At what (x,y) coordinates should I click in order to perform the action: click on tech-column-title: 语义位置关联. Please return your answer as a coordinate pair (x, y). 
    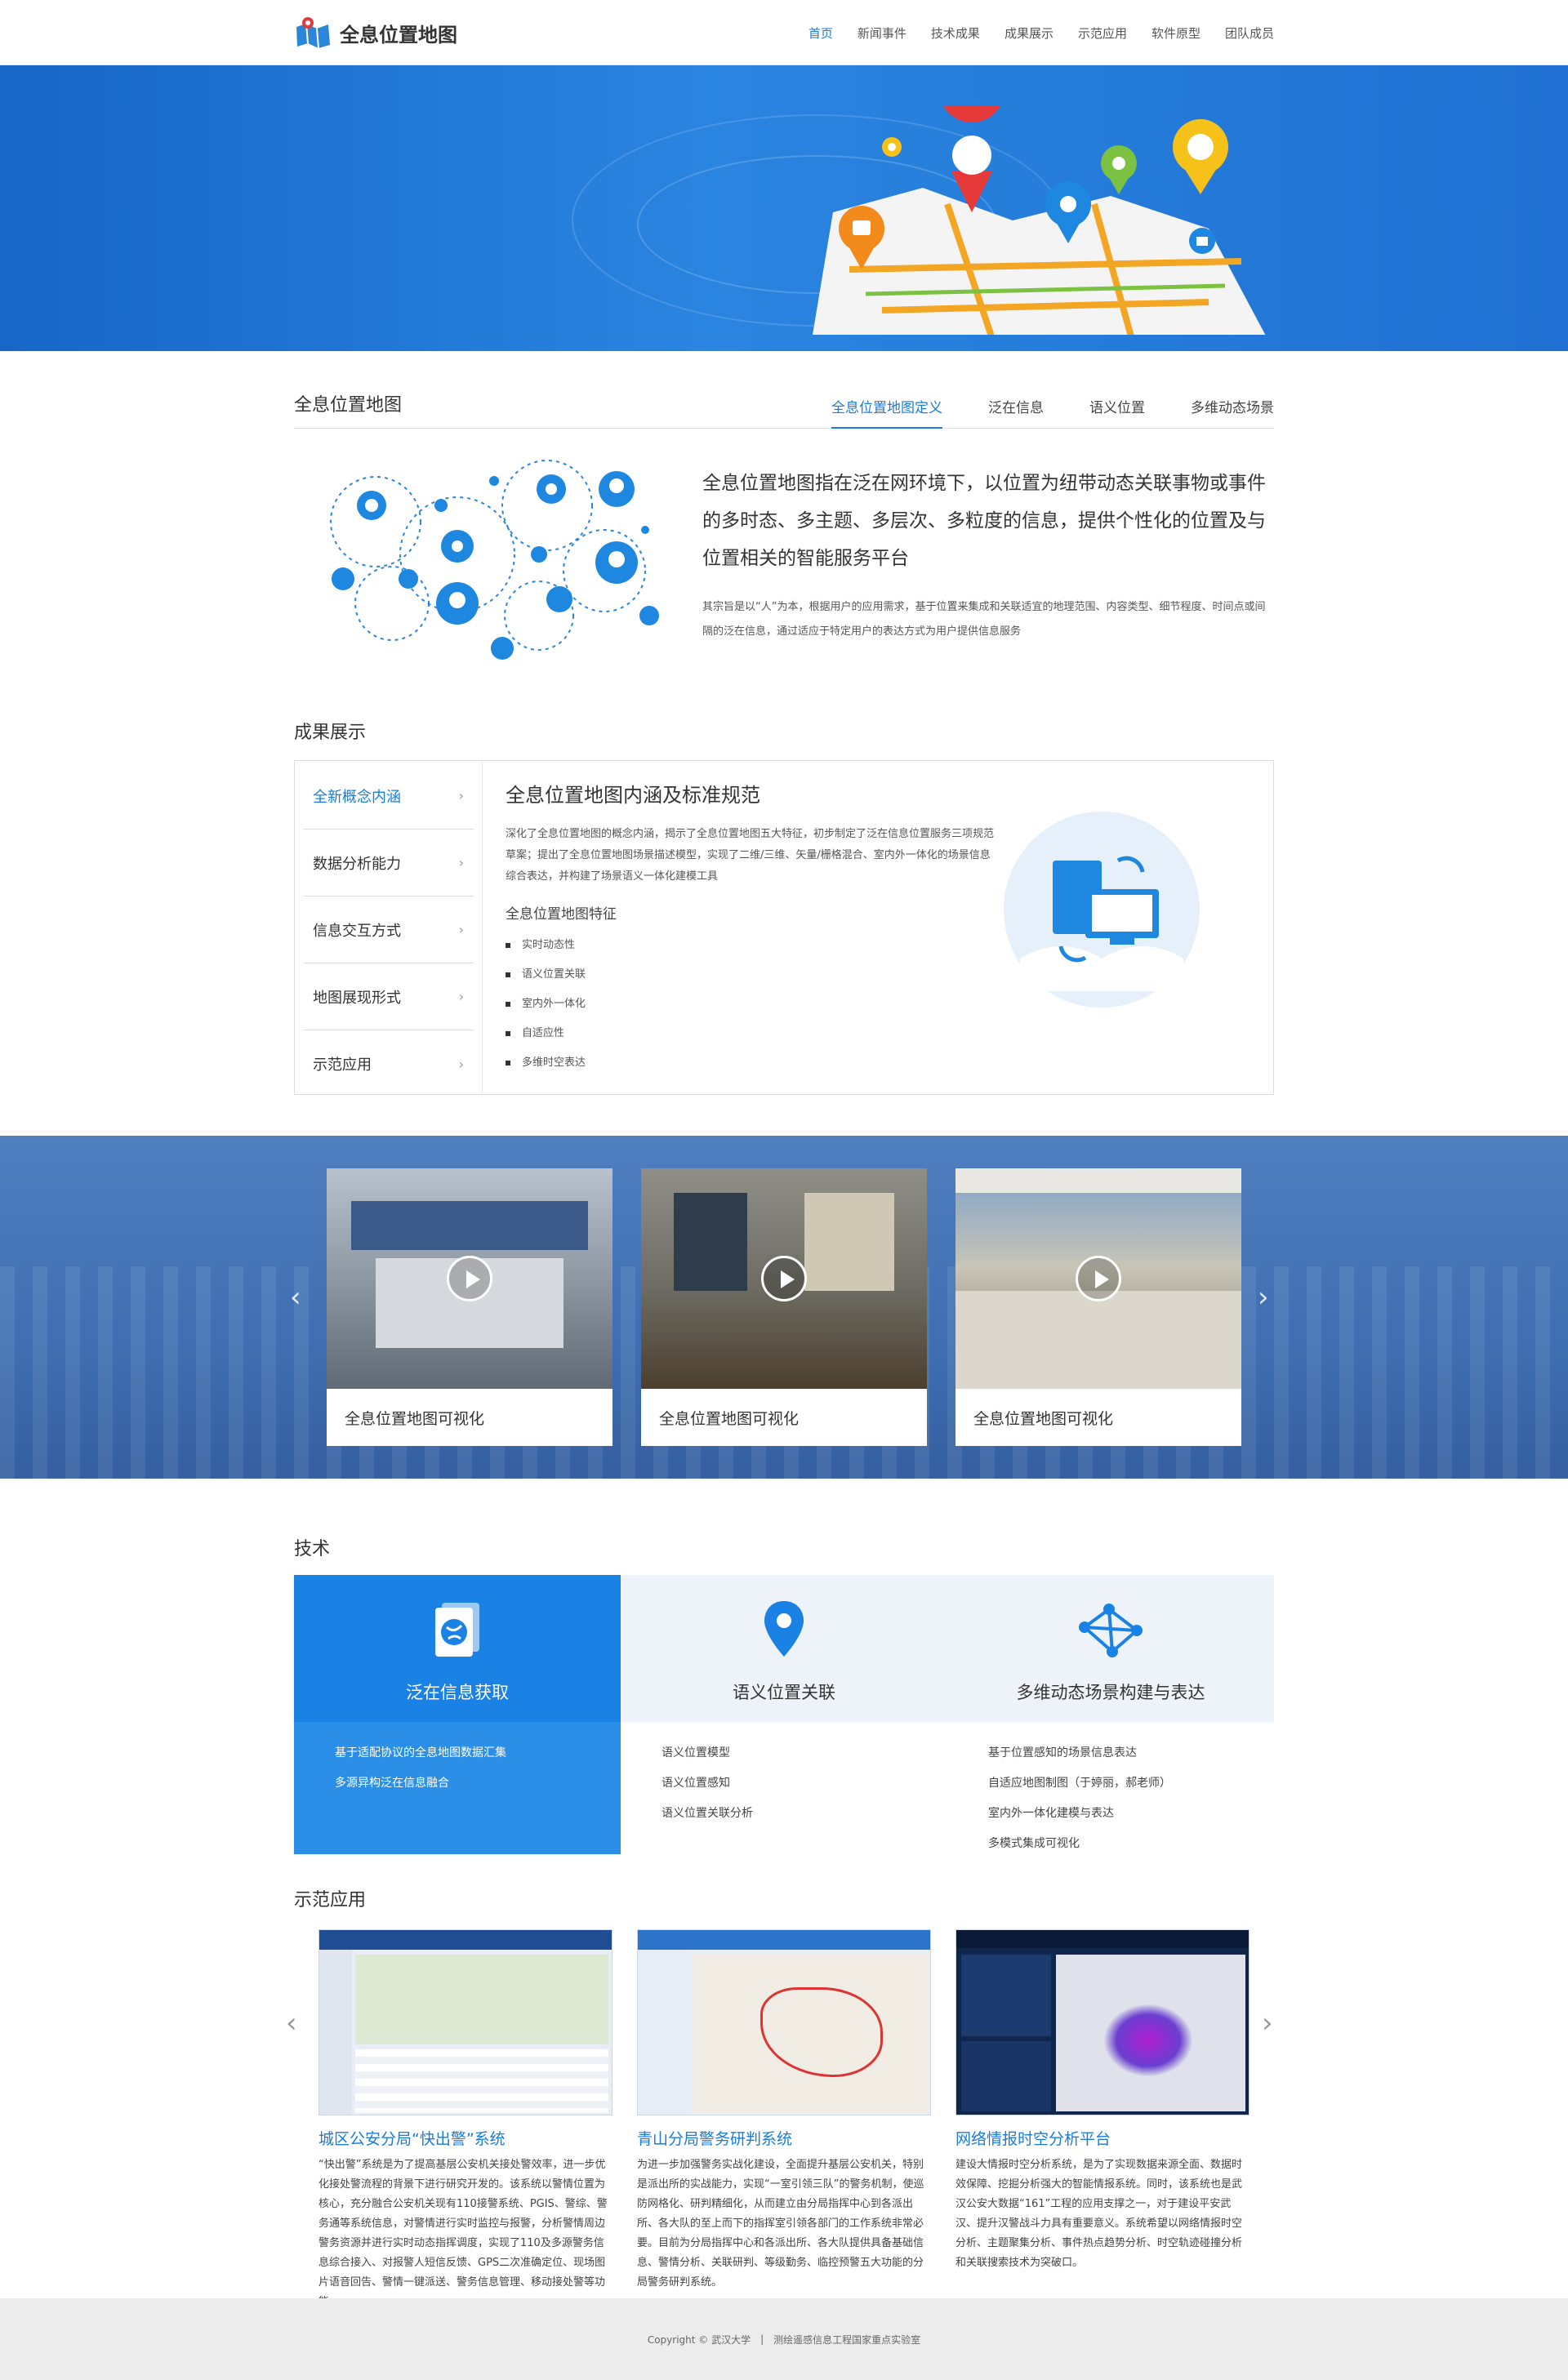
    Looking at the image, I should click on (784, 1692).